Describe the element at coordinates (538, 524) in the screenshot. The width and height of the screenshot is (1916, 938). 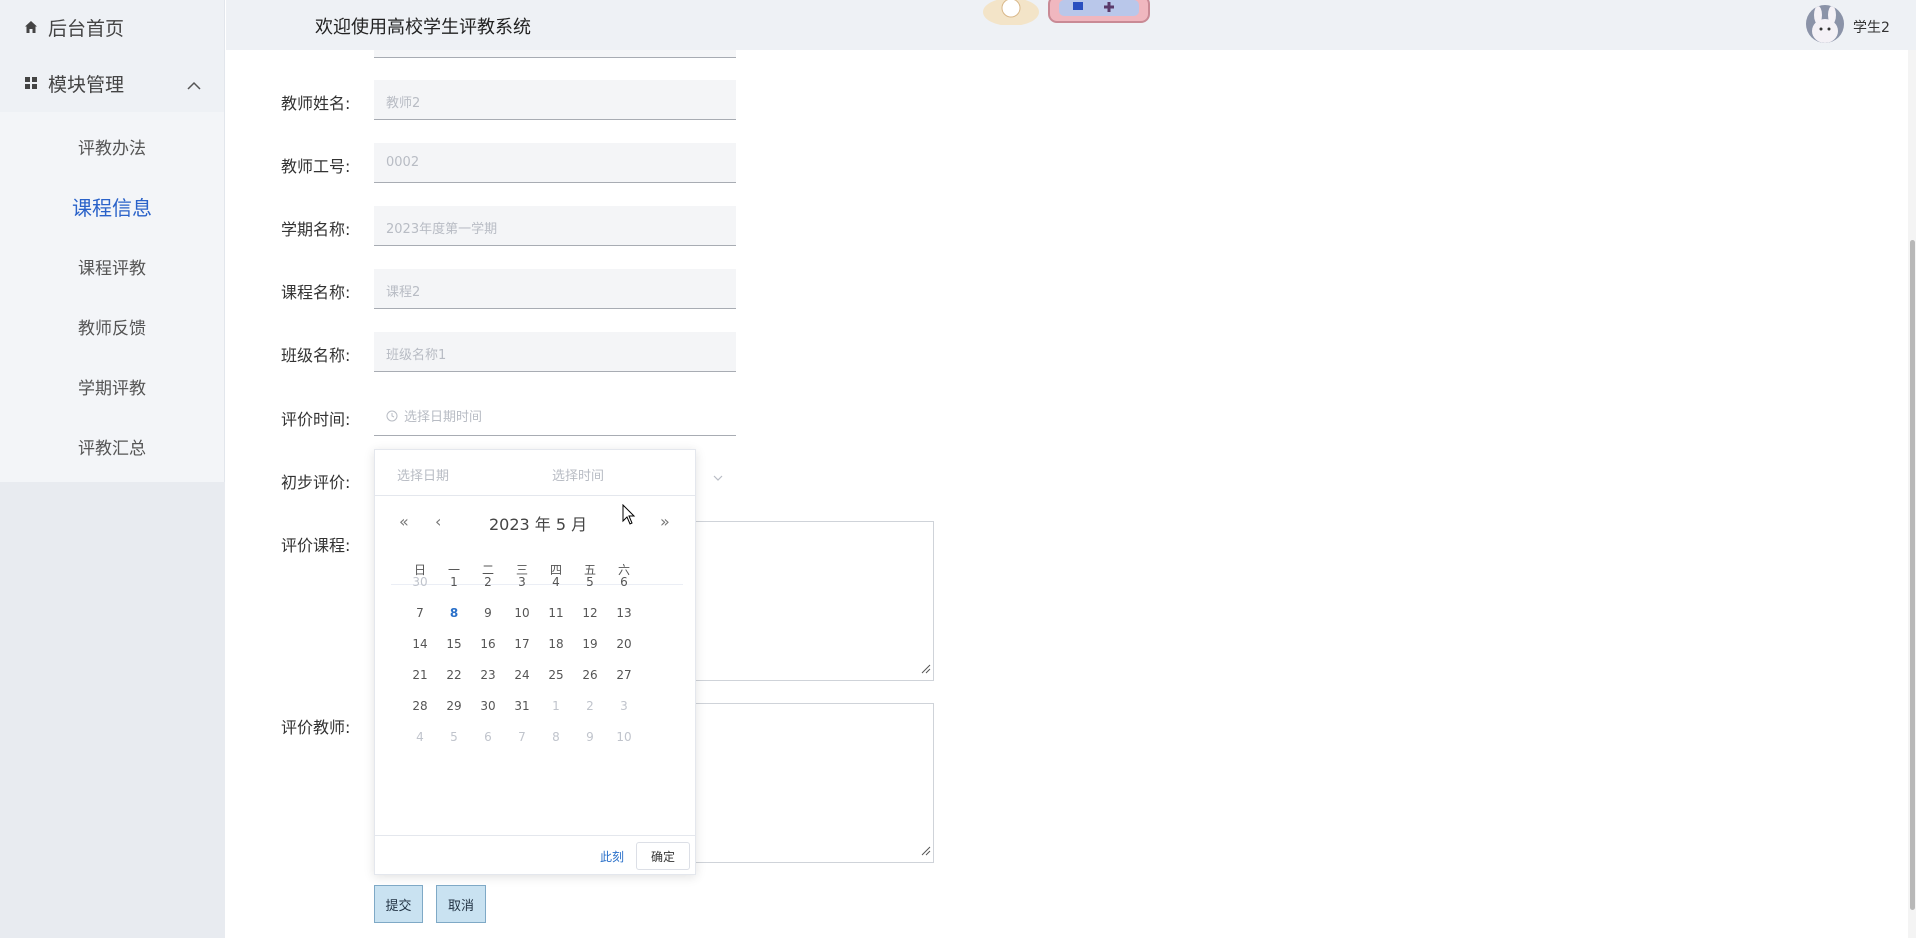
I see `picker-month-label: 2023 年 5 月` at that location.